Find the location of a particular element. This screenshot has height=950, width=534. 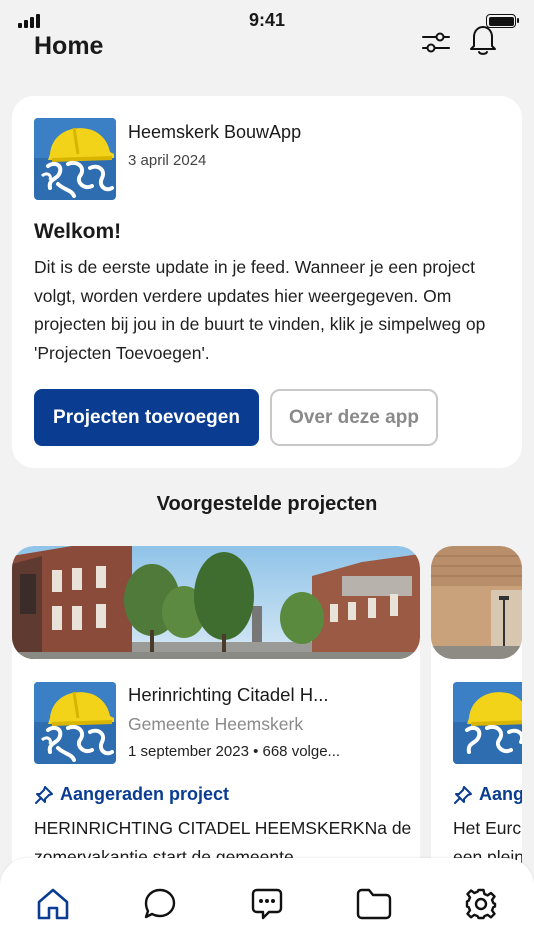

update-sender: Heemskerk BouwApp is located at coordinates (215, 132).